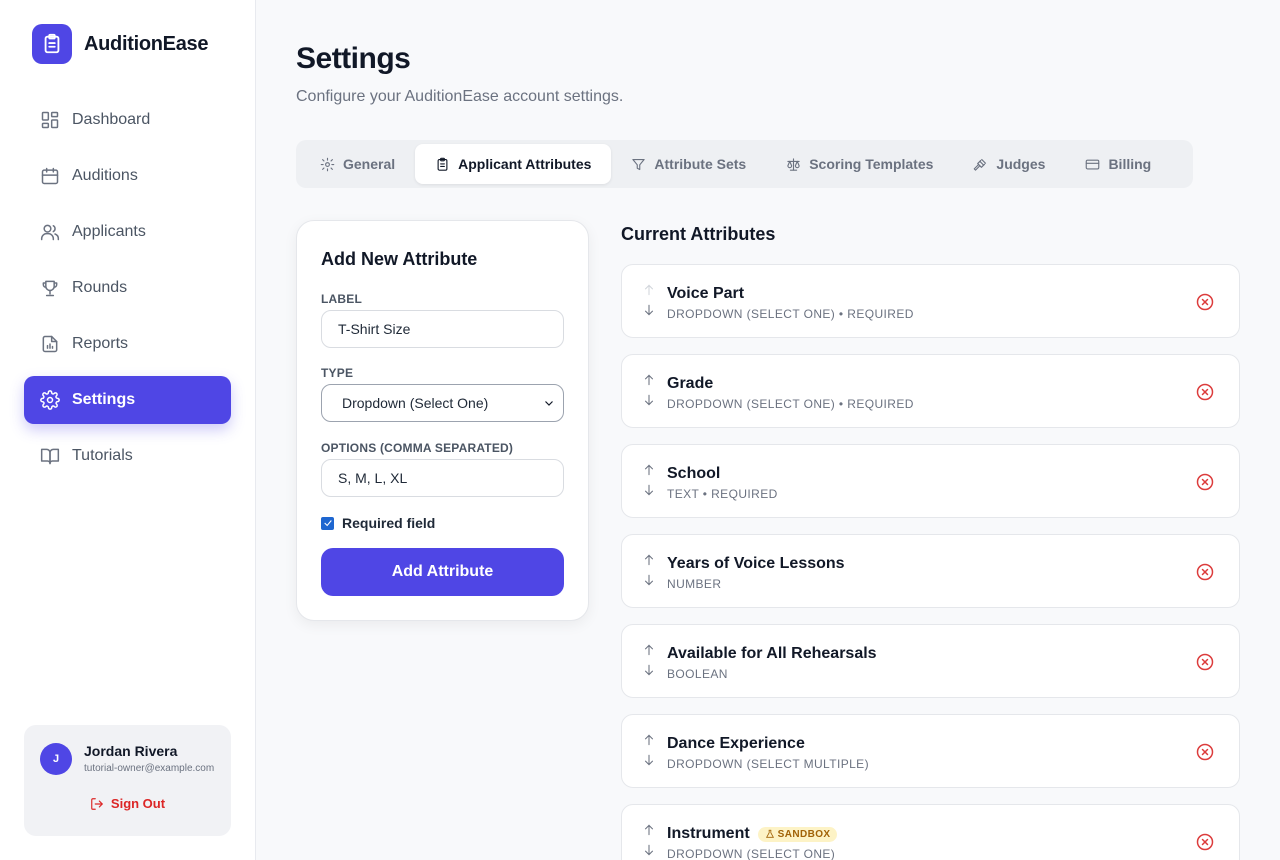 The height and width of the screenshot is (860, 1280). What do you see at coordinates (120, 44) in the screenshot?
I see `brand: AuditionEase` at bounding box center [120, 44].